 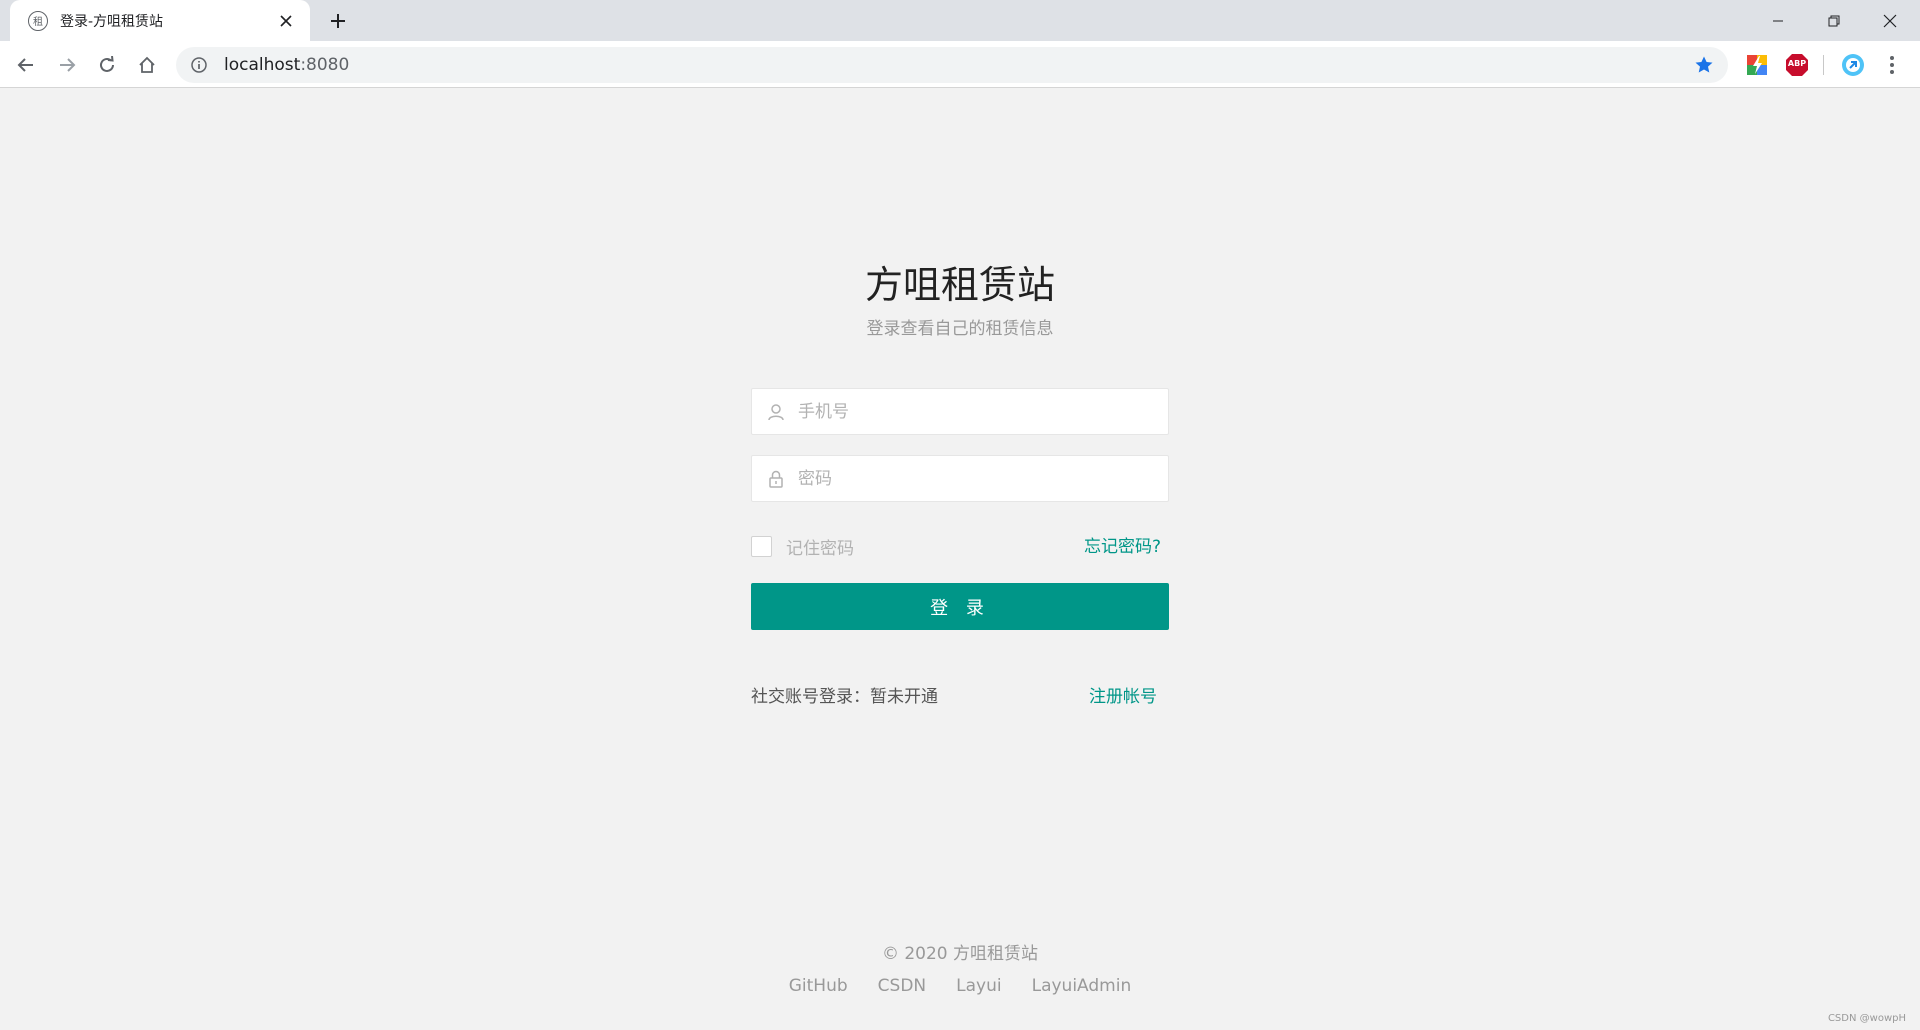 I want to click on window-close-button, so click(x=1890, y=20).